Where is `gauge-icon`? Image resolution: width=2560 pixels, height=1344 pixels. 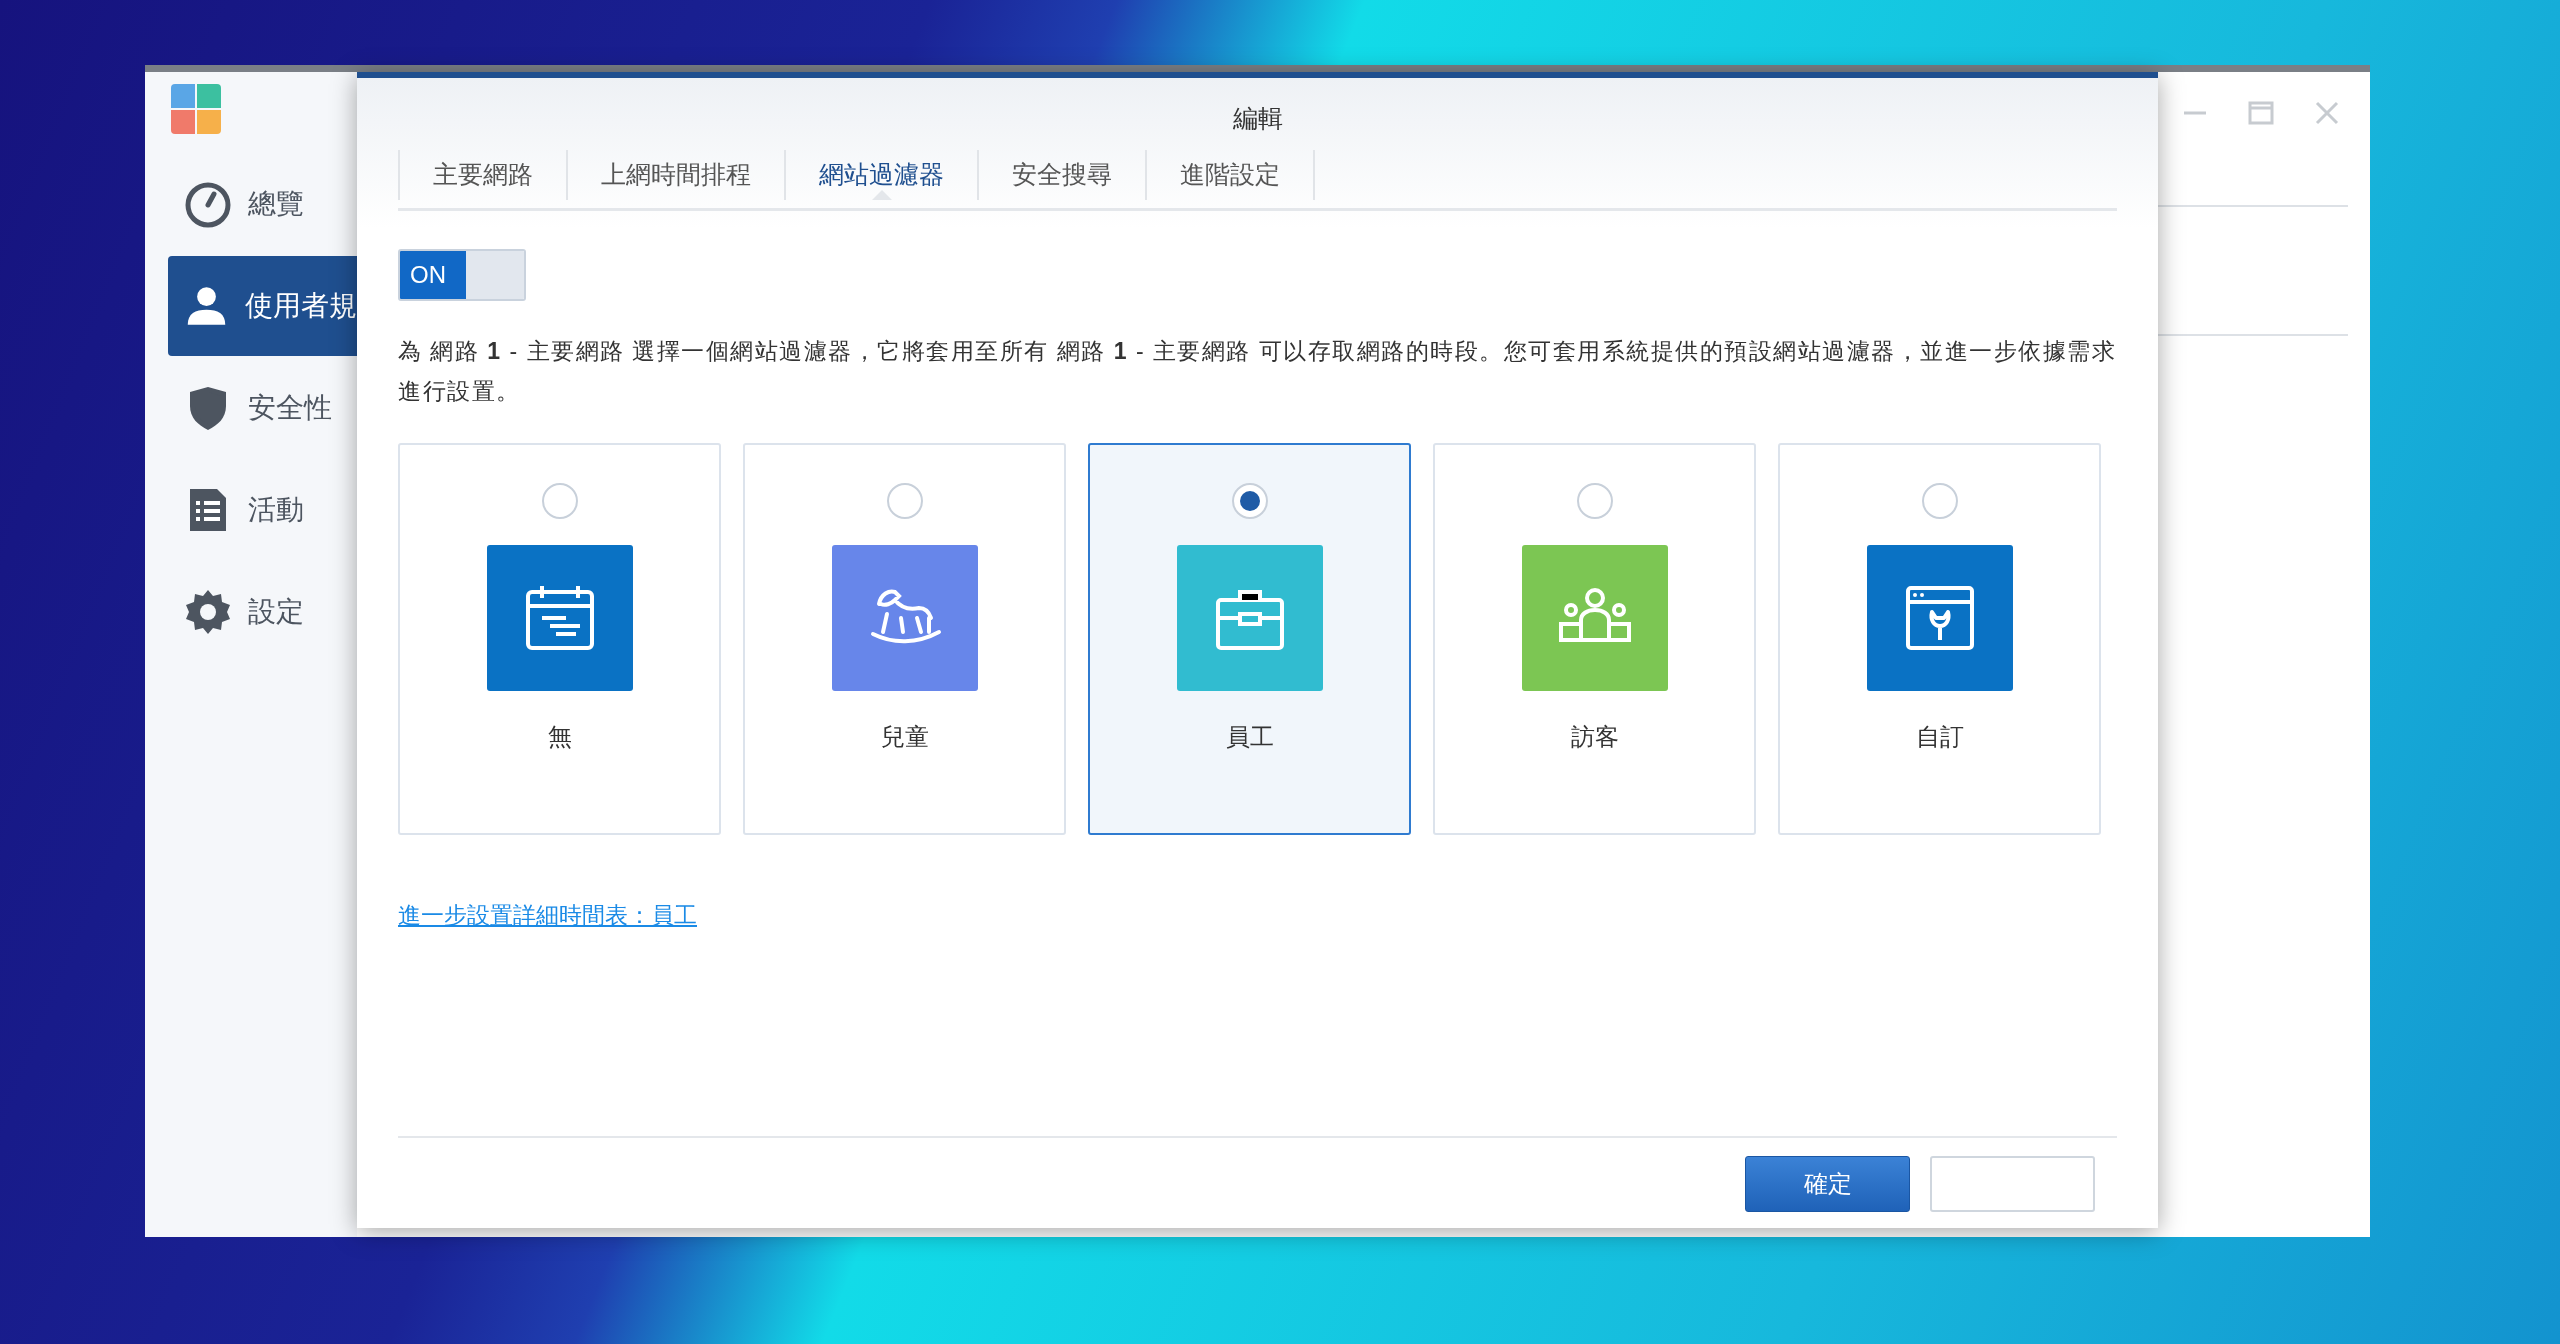
gauge-icon is located at coordinates (208, 204).